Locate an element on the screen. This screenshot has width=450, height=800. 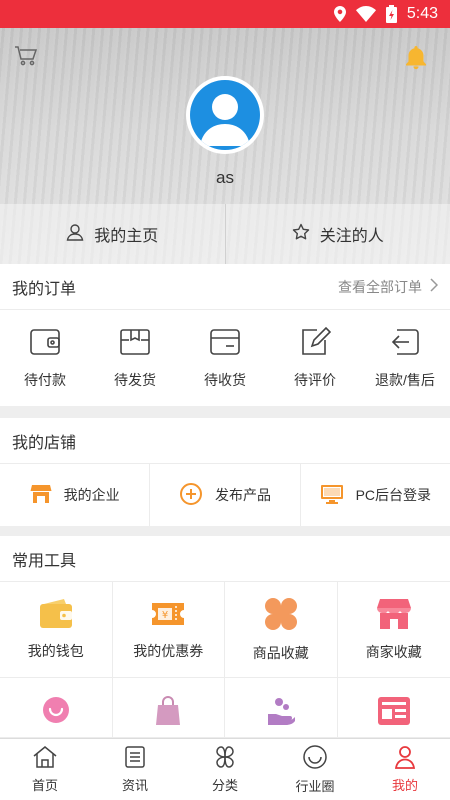
my-company-label: 我的企业 is located at coordinates (91, 495).